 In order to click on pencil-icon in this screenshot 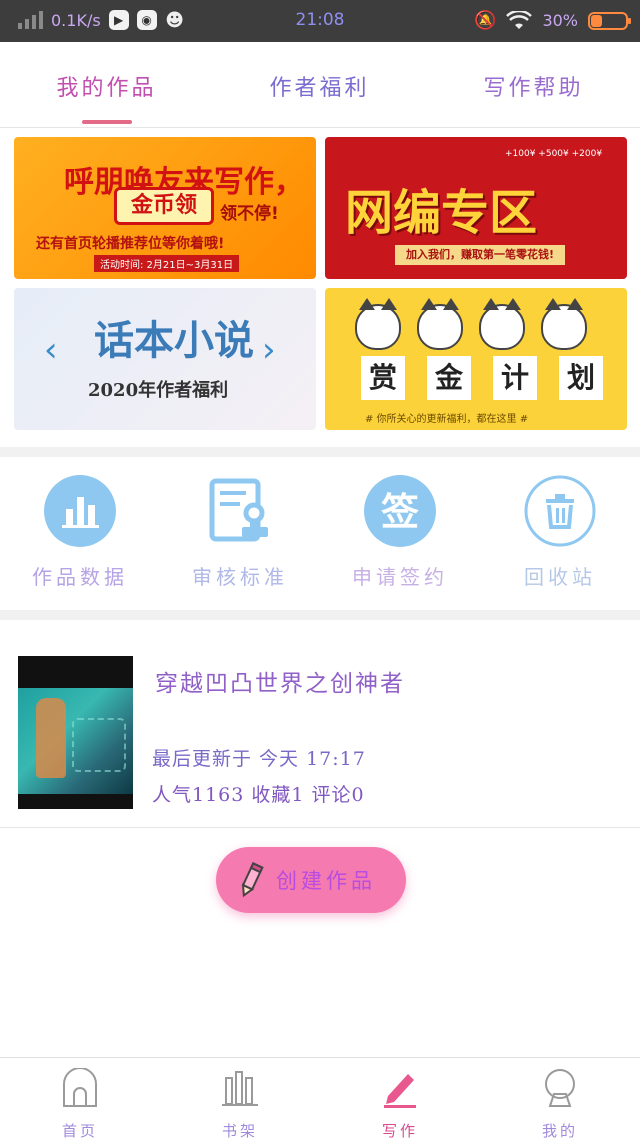, I will do `click(251, 880)`.